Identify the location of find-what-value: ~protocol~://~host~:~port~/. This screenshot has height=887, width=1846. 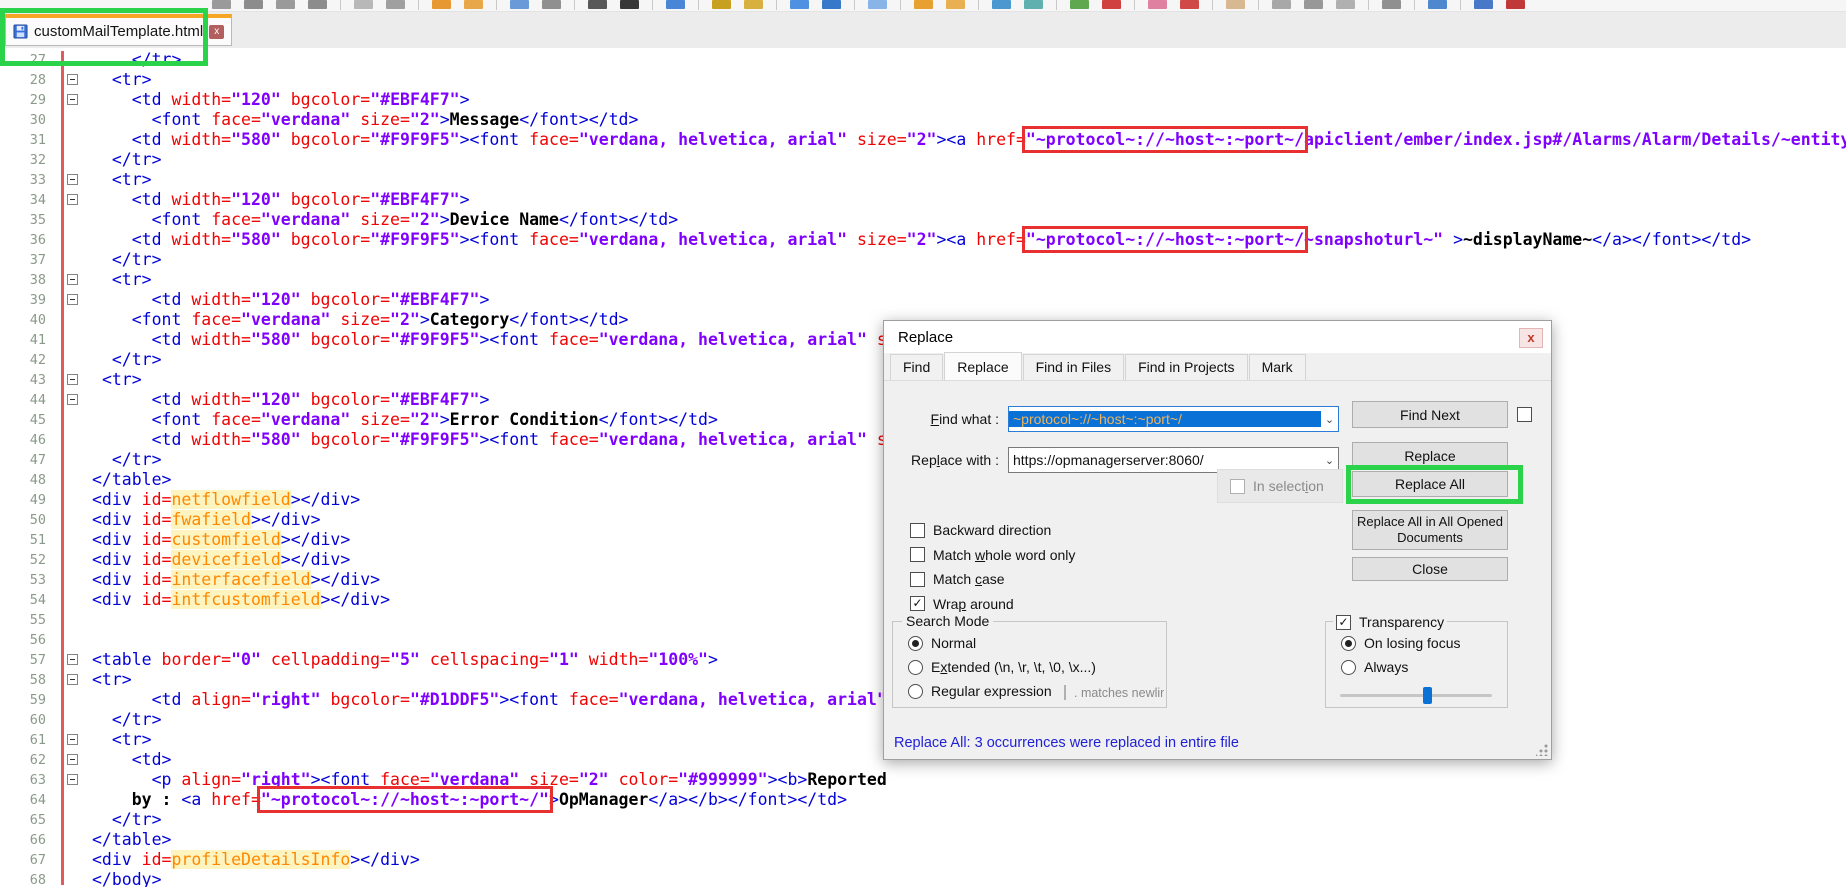
(1165, 419).